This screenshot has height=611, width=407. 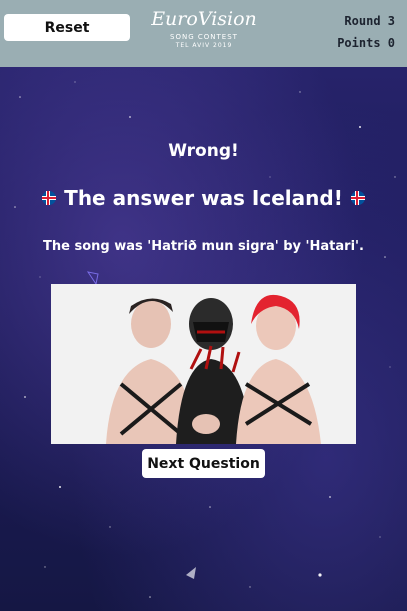 I want to click on points-counter: Points 0, so click(x=366, y=43).